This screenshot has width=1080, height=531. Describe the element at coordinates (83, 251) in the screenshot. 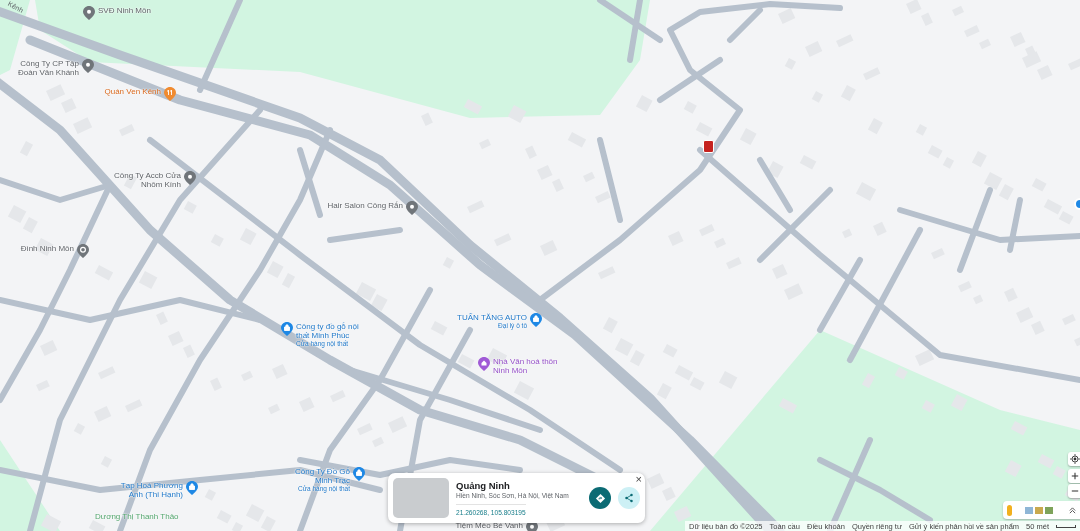

I see `temple-pin-icon` at that location.